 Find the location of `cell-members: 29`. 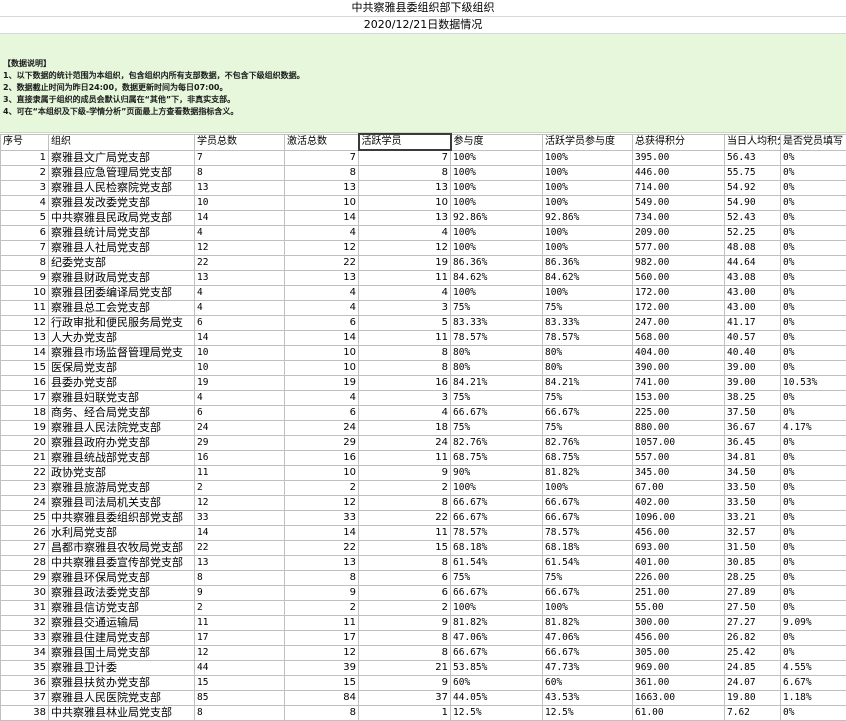

cell-members: 29 is located at coordinates (239, 443).